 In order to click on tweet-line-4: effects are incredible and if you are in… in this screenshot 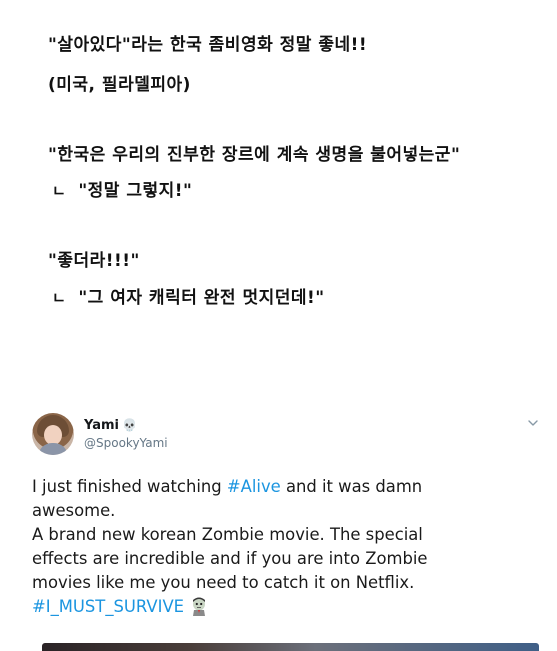, I will do `click(230, 558)`.